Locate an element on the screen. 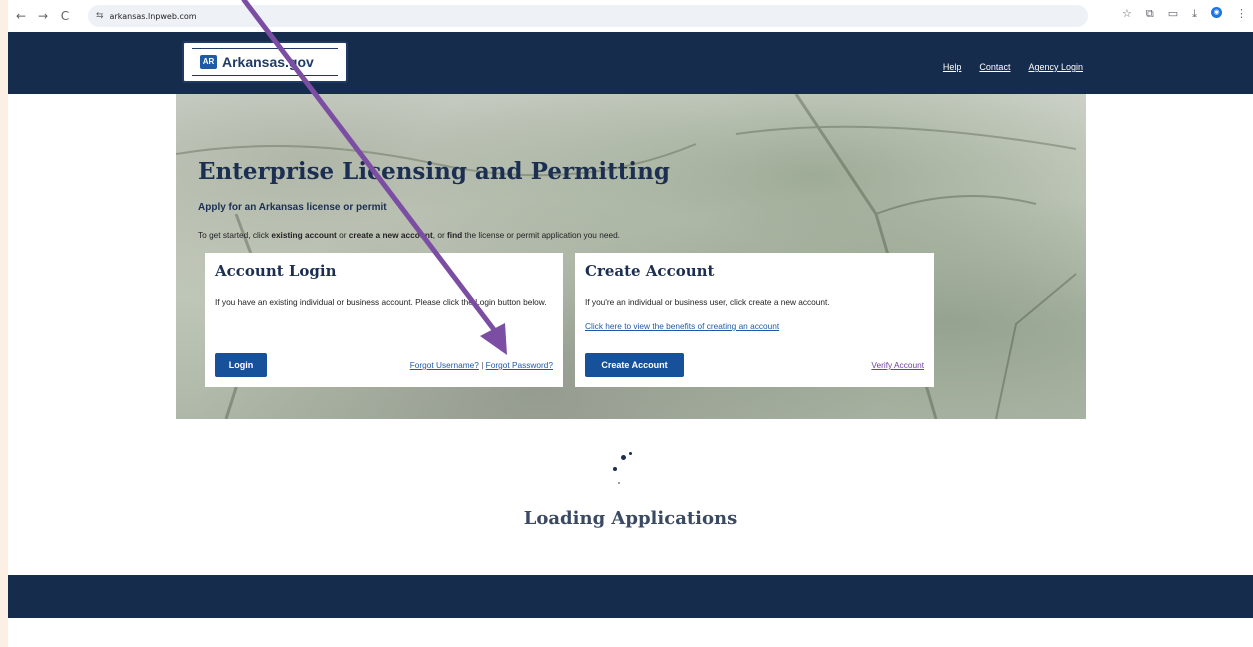 The width and height of the screenshot is (1253, 647). back-icon: ← is located at coordinates (21, 16).